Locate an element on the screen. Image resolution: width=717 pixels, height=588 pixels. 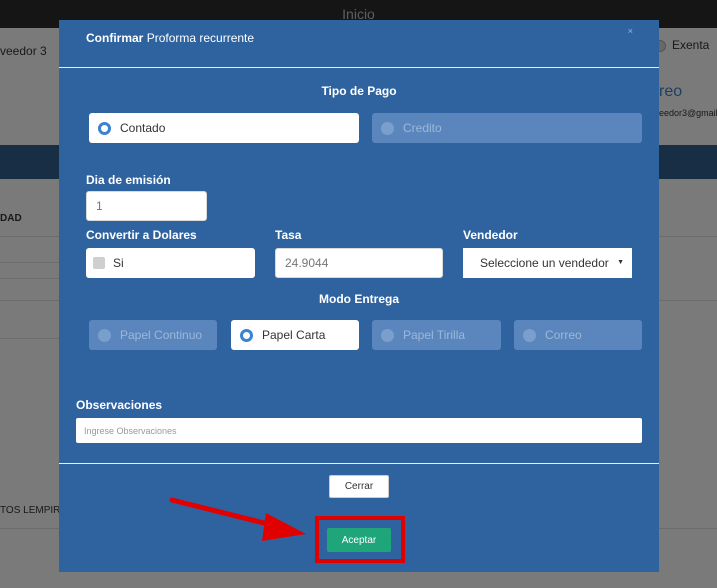
delivery-option-papel-carta: Papel Carta is located at coordinates (295, 335).